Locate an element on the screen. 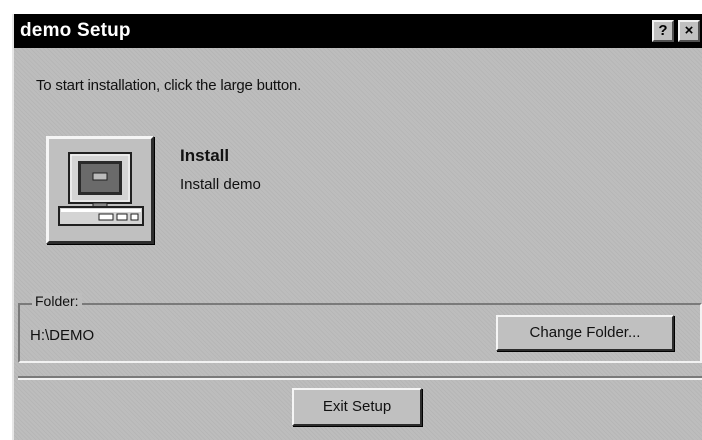 The height and width of the screenshot is (440, 702). help-button: ? is located at coordinates (663, 31).